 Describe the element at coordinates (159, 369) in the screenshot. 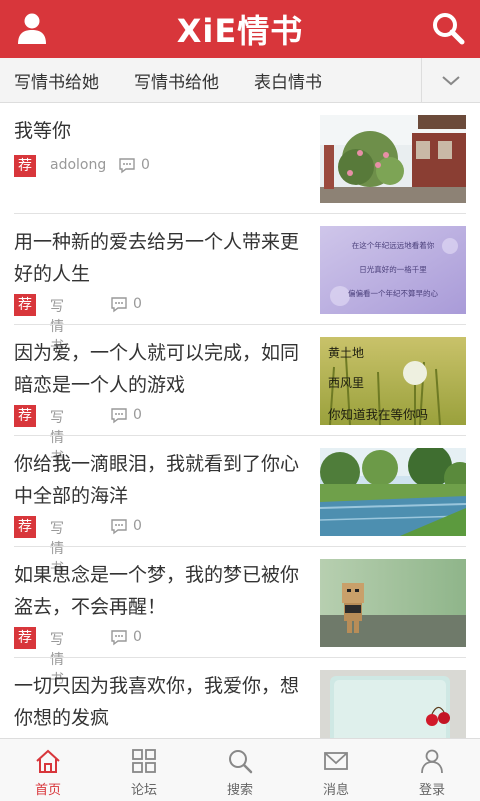

I see `article-title: 因为爱，一个人就可以完成，如同暗恋是一个人的游戏` at that location.